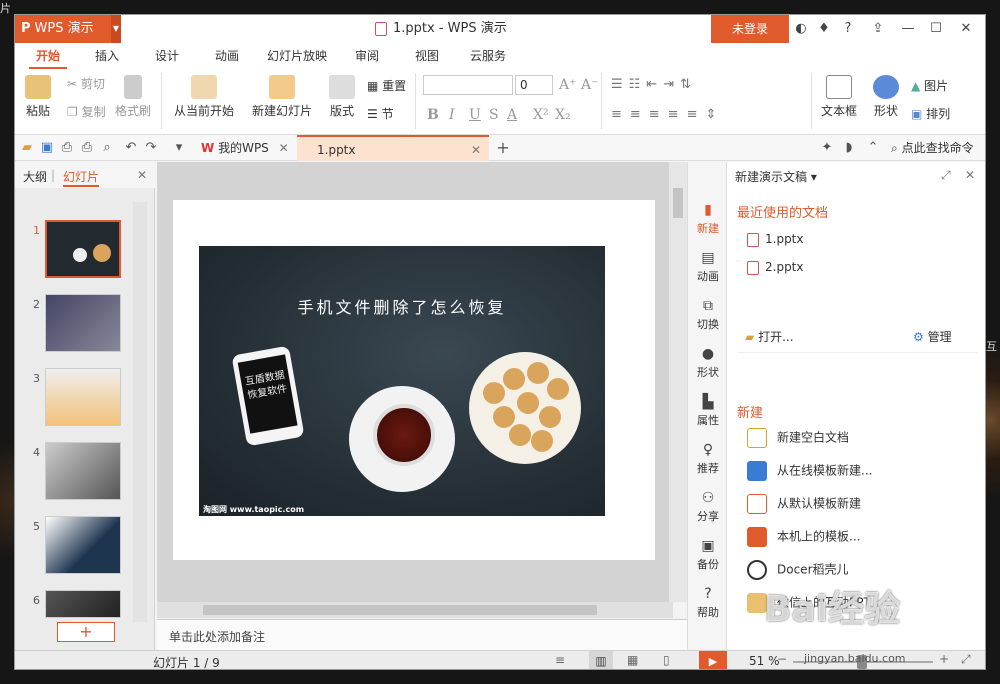 The width and height of the screenshot is (1000, 684). What do you see at coordinates (708, 411) in the screenshot?
I see `sidebar-properties: ▙ 属性` at bounding box center [708, 411].